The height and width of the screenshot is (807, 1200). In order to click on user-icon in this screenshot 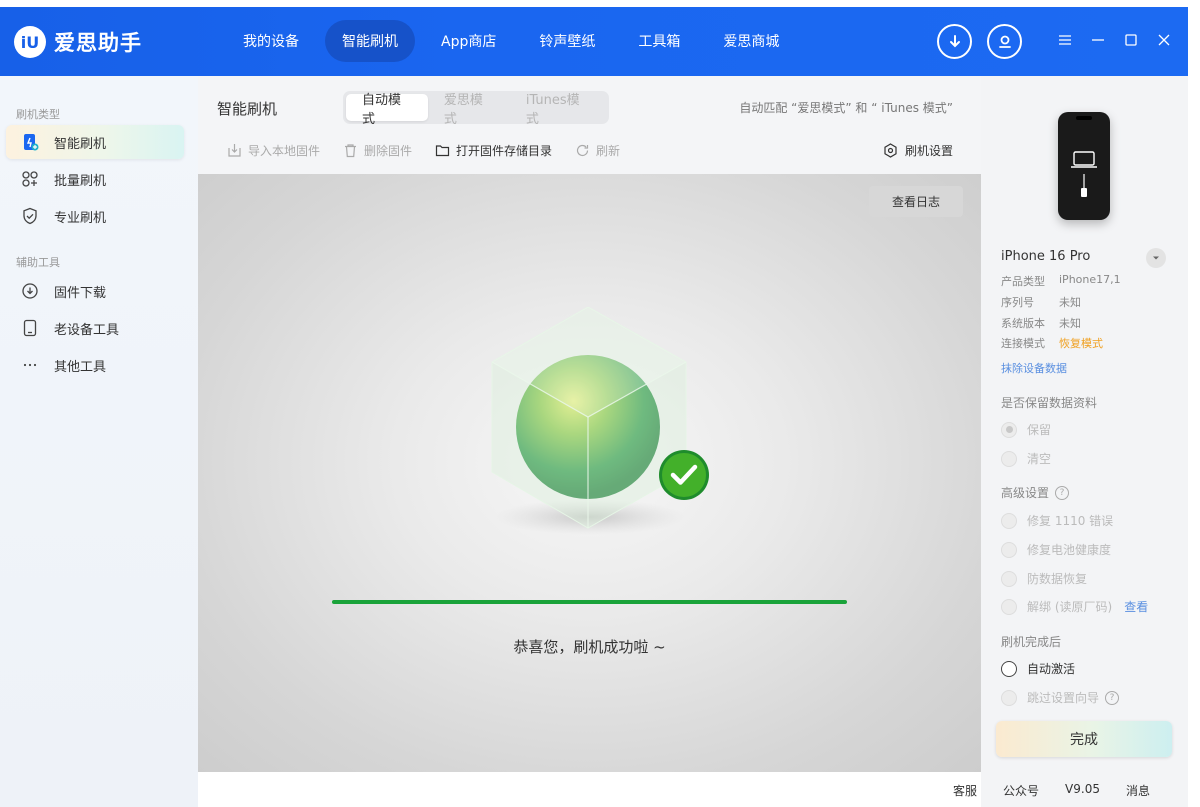, I will do `click(1004, 41)`.